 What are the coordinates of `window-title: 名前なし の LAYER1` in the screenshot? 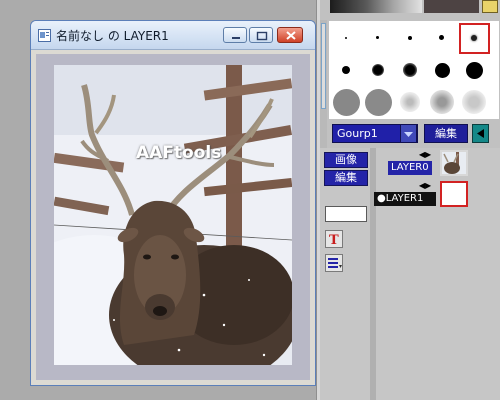 It's located at (112, 36).